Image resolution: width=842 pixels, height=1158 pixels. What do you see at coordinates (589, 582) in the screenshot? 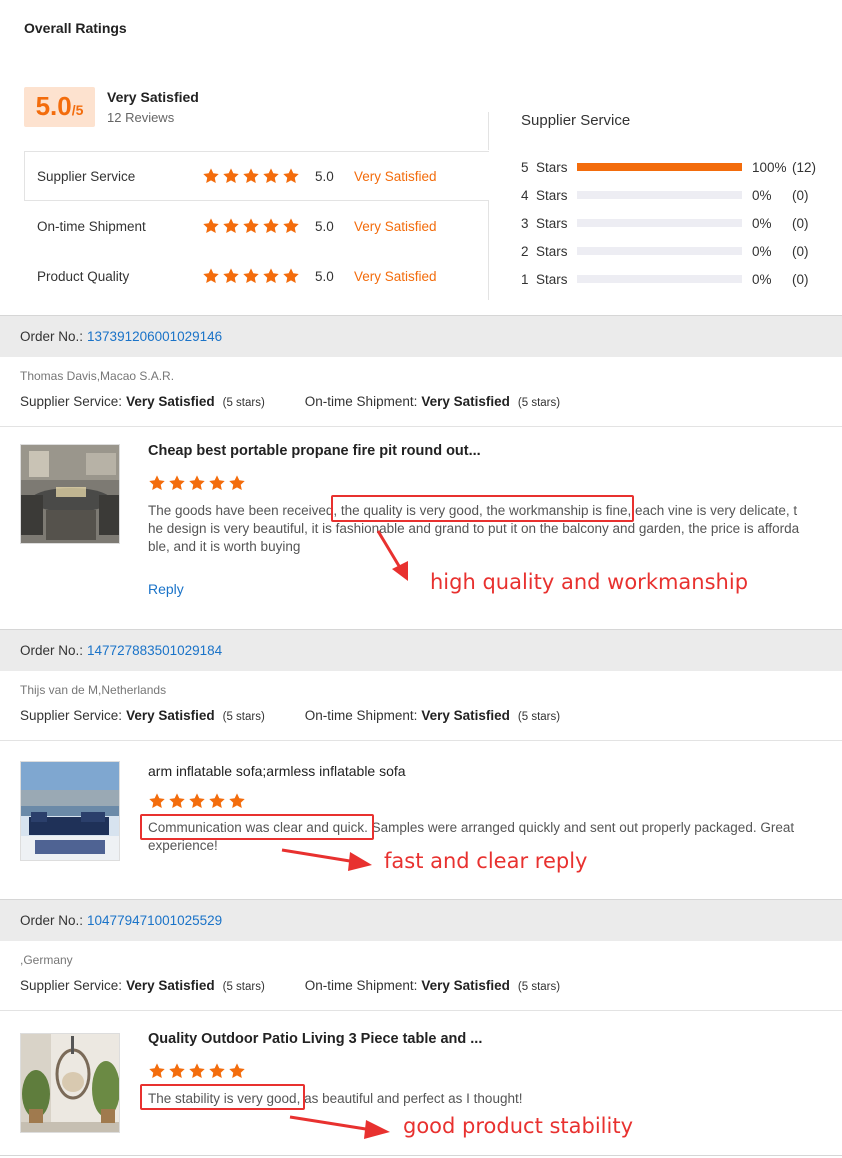
I see `annotation-label: high quality and workmanship` at bounding box center [589, 582].